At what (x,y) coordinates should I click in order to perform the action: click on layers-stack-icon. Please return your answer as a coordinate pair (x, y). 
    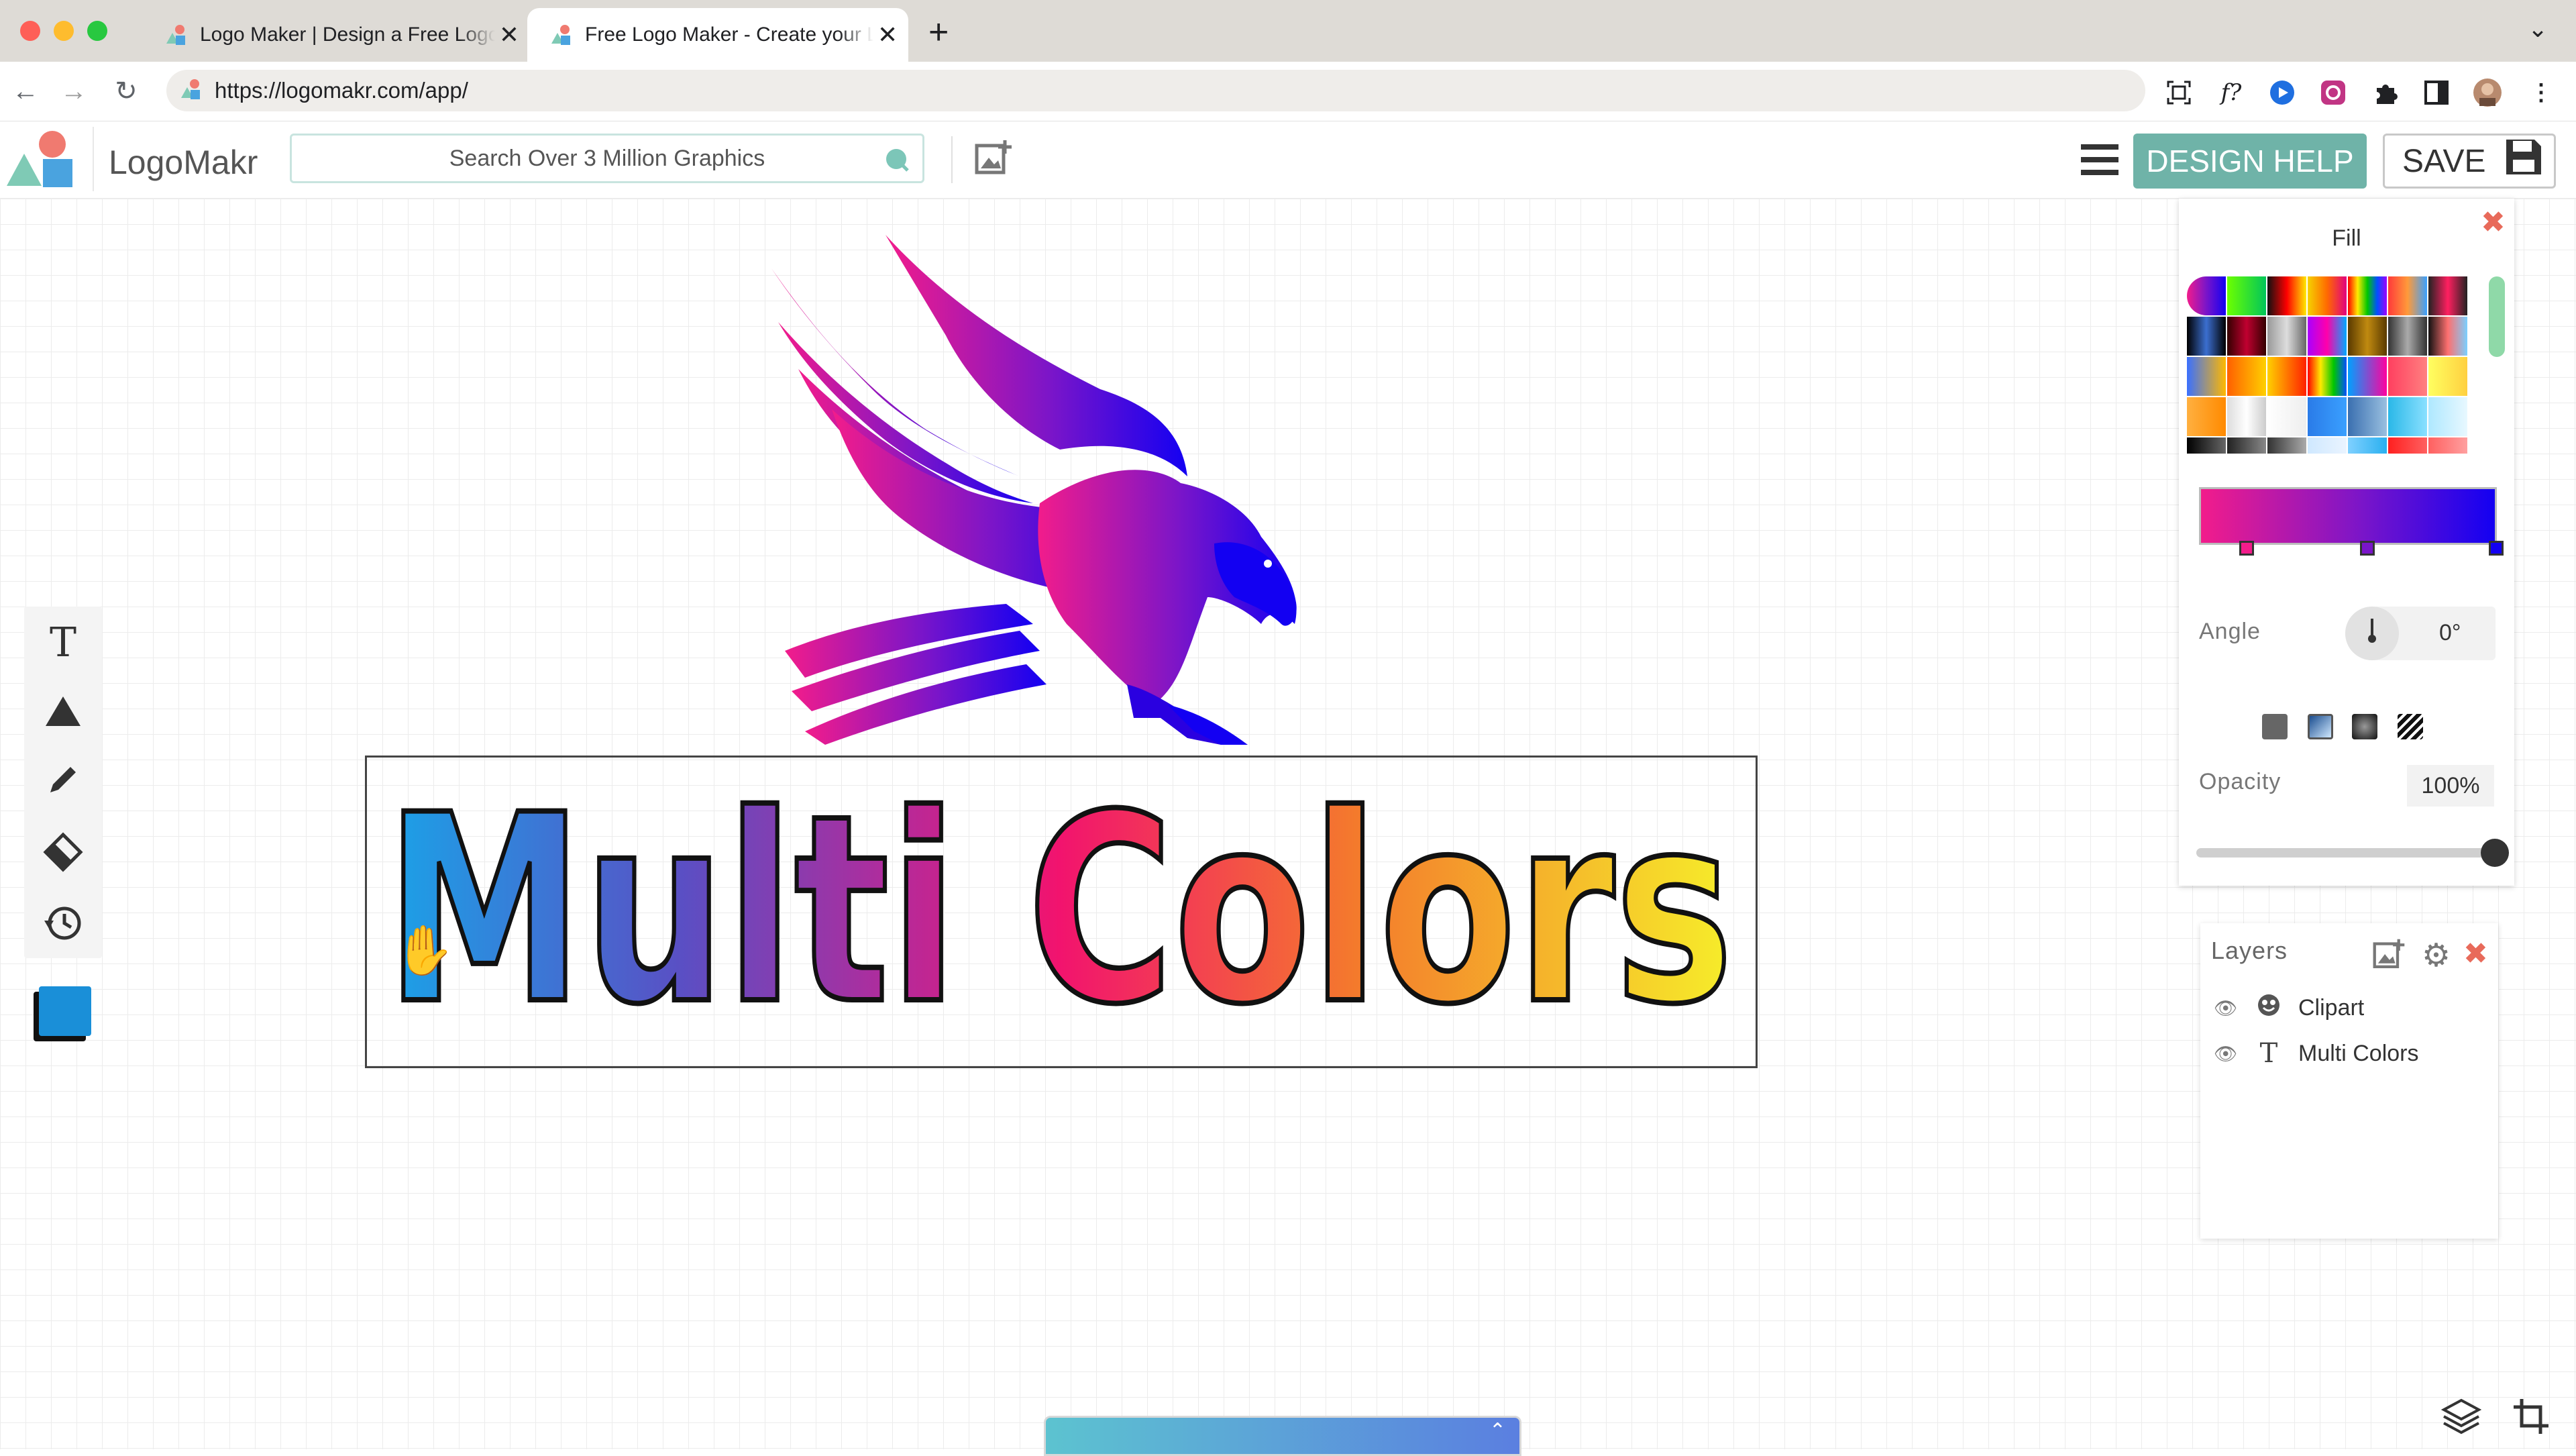
    Looking at the image, I should click on (2461, 1416).